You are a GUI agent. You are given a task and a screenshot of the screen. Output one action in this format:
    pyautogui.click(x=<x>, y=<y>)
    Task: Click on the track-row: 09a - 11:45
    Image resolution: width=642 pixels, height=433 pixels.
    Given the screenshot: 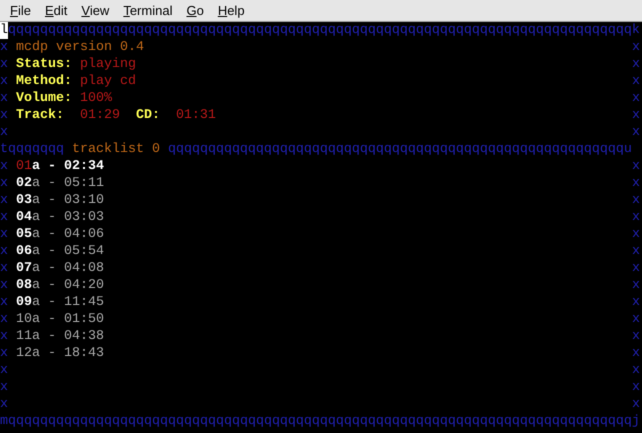 What is the action you would take?
    pyautogui.click(x=60, y=302)
    